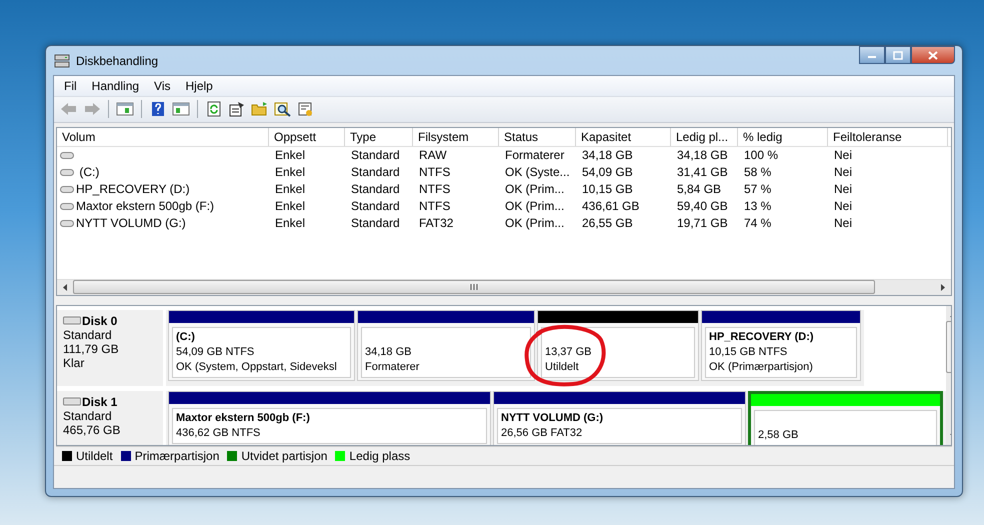 This screenshot has width=984, height=525. What do you see at coordinates (110, 418) in the screenshot?
I see `disk-info-panel: Disk 1 Standard 465,76 GB` at bounding box center [110, 418].